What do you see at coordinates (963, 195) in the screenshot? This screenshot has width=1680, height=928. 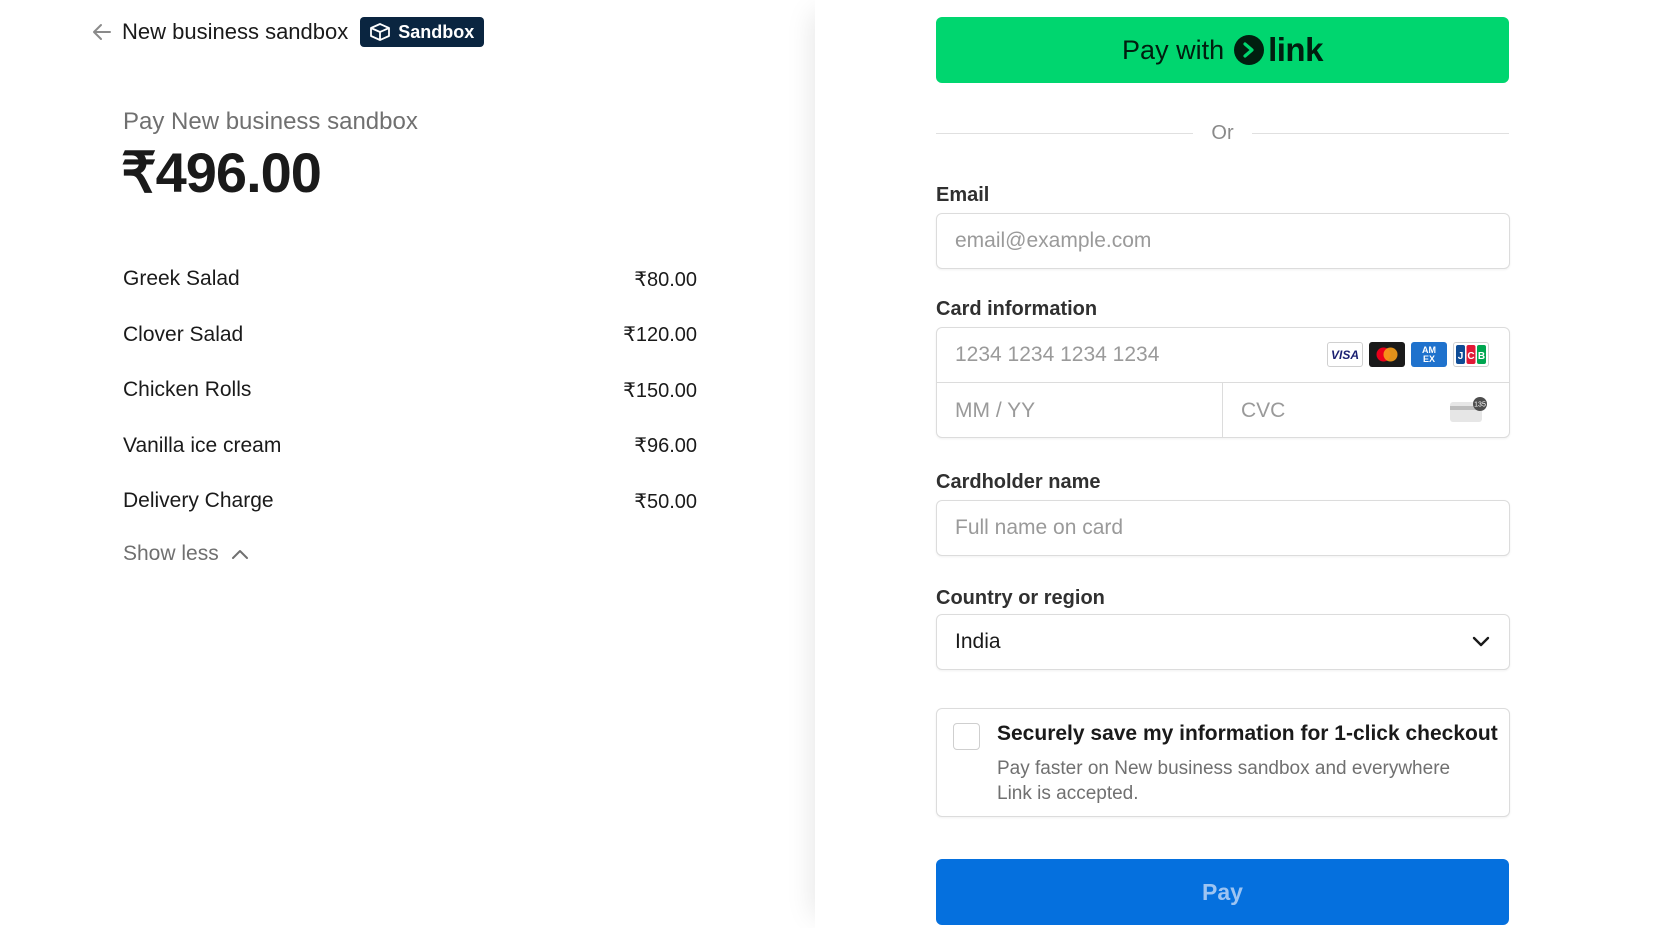 I see `email-label: Email` at bounding box center [963, 195].